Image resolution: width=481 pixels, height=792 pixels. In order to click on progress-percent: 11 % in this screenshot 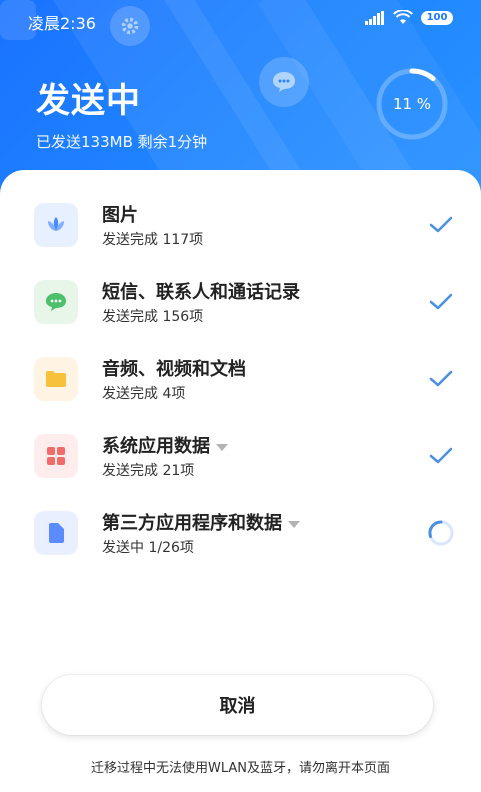, I will do `click(412, 104)`.